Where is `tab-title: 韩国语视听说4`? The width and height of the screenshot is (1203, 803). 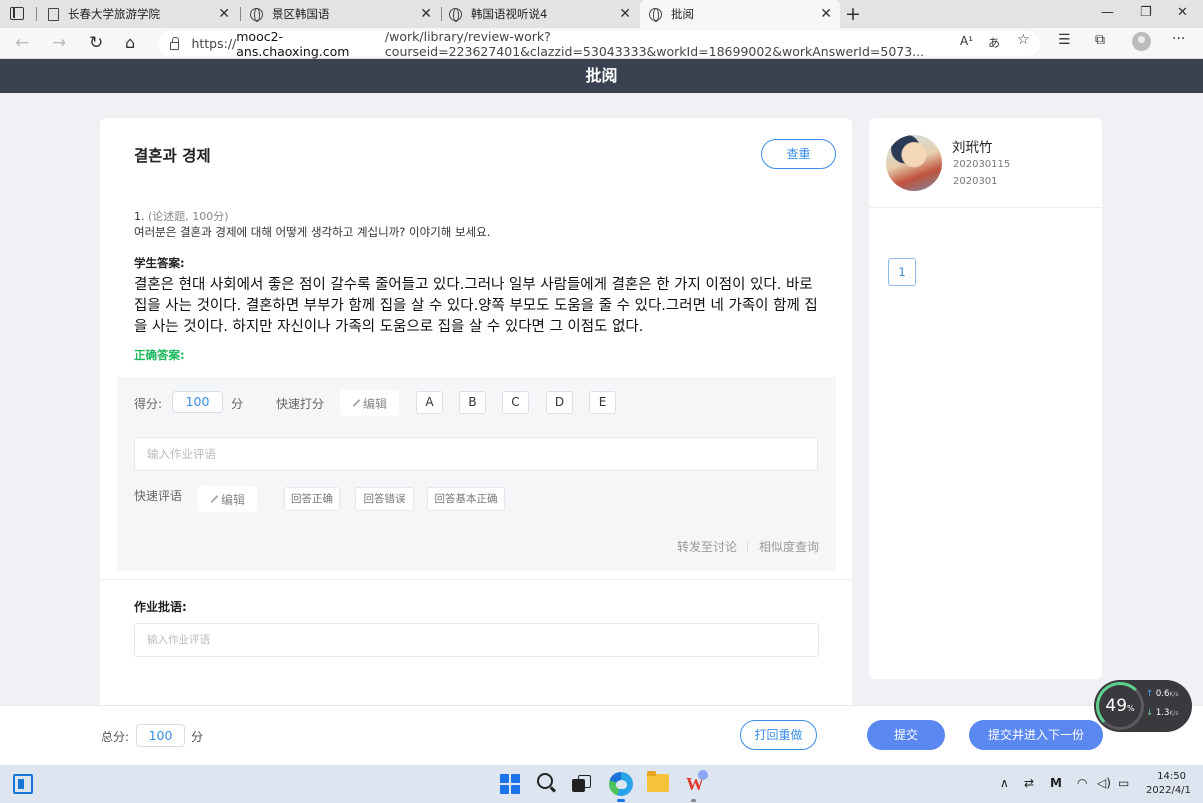 tab-title: 韩国语视听说4 is located at coordinates (509, 14).